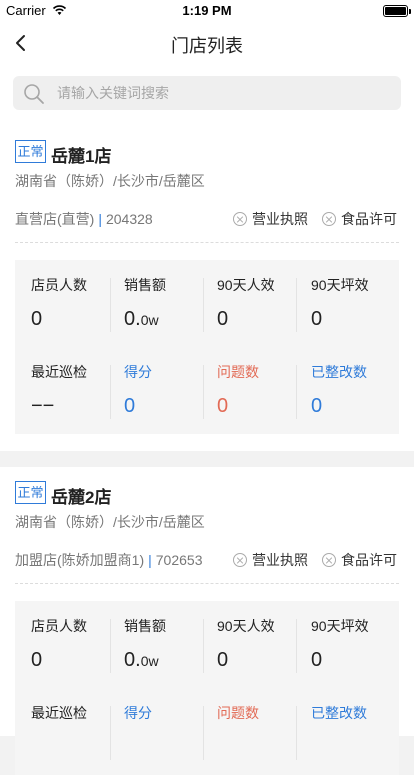 Image resolution: width=414 pixels, height=775 pixels. I want to click on store-type: 直营店(直营), so click(55, 219).